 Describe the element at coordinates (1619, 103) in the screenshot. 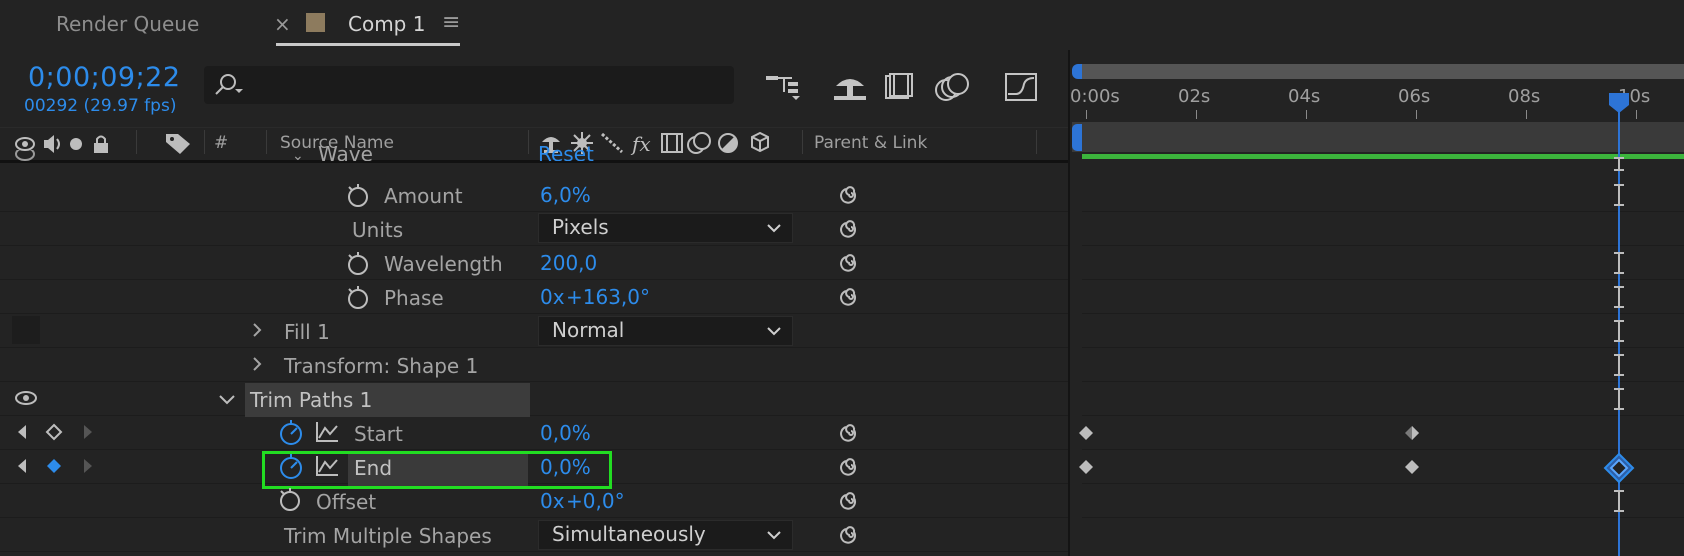

I see `current-time-indicator-head` at that location.